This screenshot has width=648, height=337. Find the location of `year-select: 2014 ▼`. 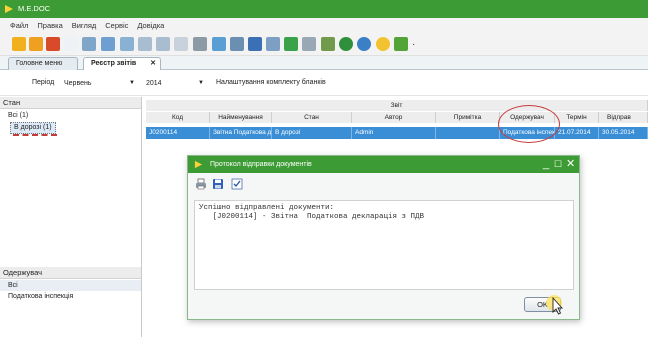

year-select: 2014 ▼ is located at coordinates (176, 83).